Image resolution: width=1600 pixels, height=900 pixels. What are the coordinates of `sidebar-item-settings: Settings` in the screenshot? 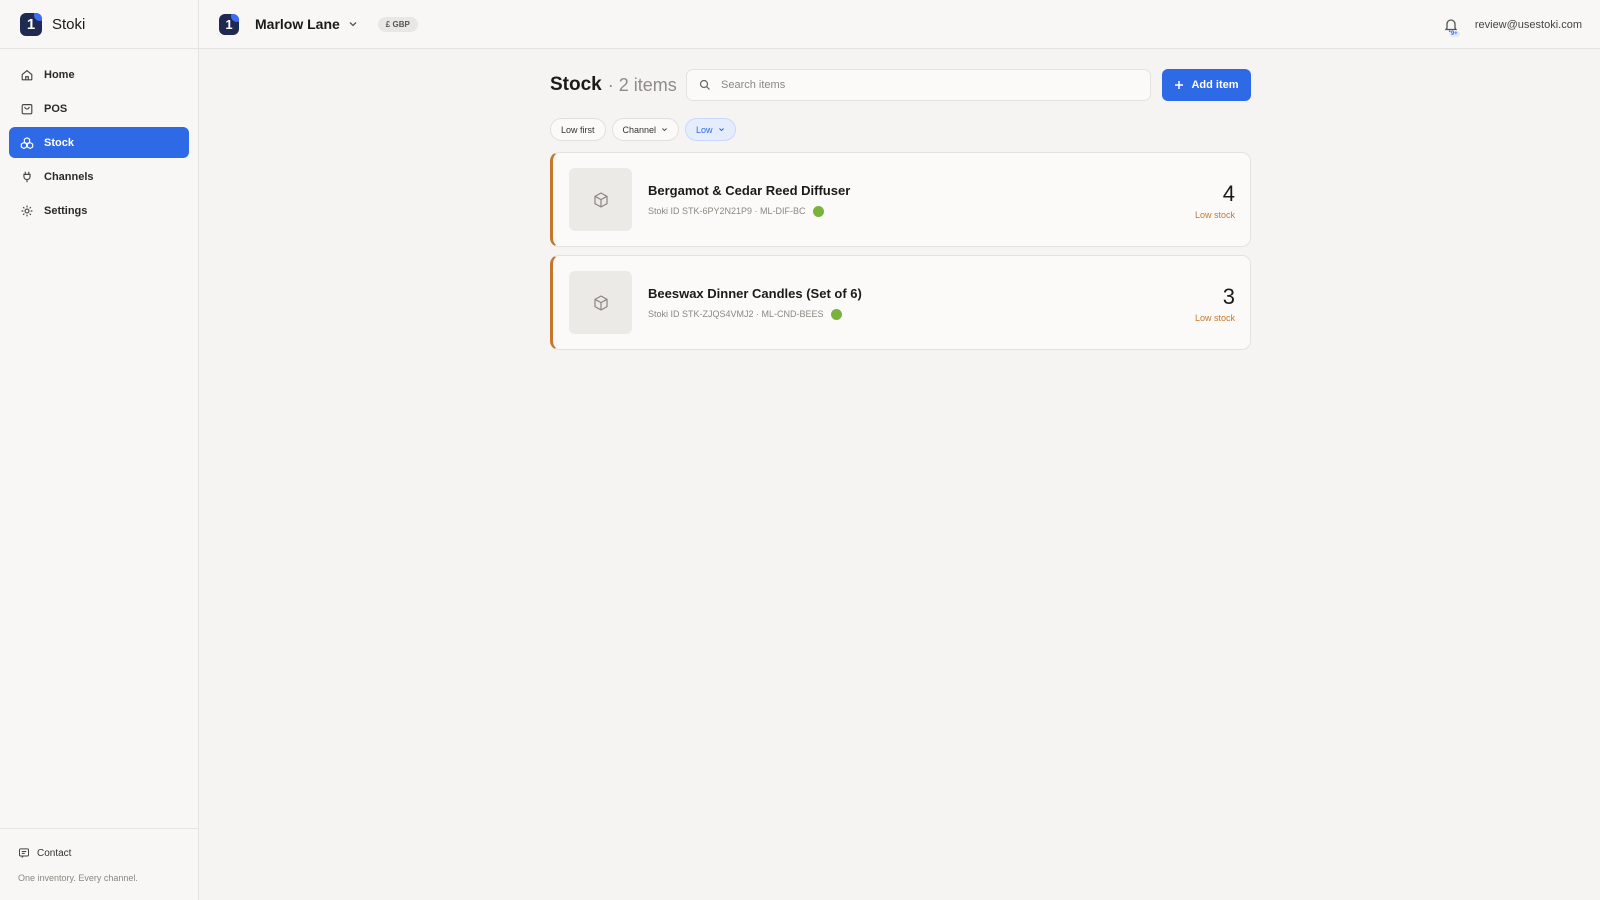 It's located at (99, 210).